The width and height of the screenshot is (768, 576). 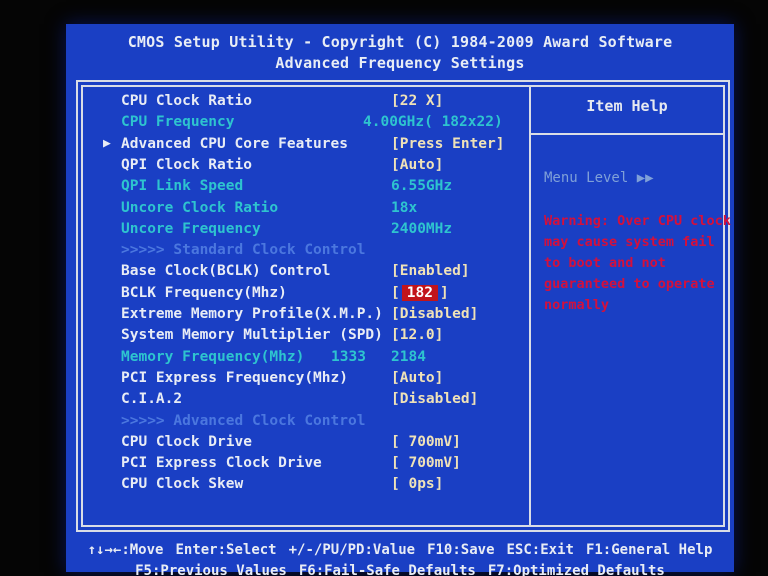 What do you see at coordinates (326, 465) in the screenshot?
I see `setting-row-pci-express-clock-drive: PCI Express Clock Drive [ 700mV]` at bounding box center [326, 465].